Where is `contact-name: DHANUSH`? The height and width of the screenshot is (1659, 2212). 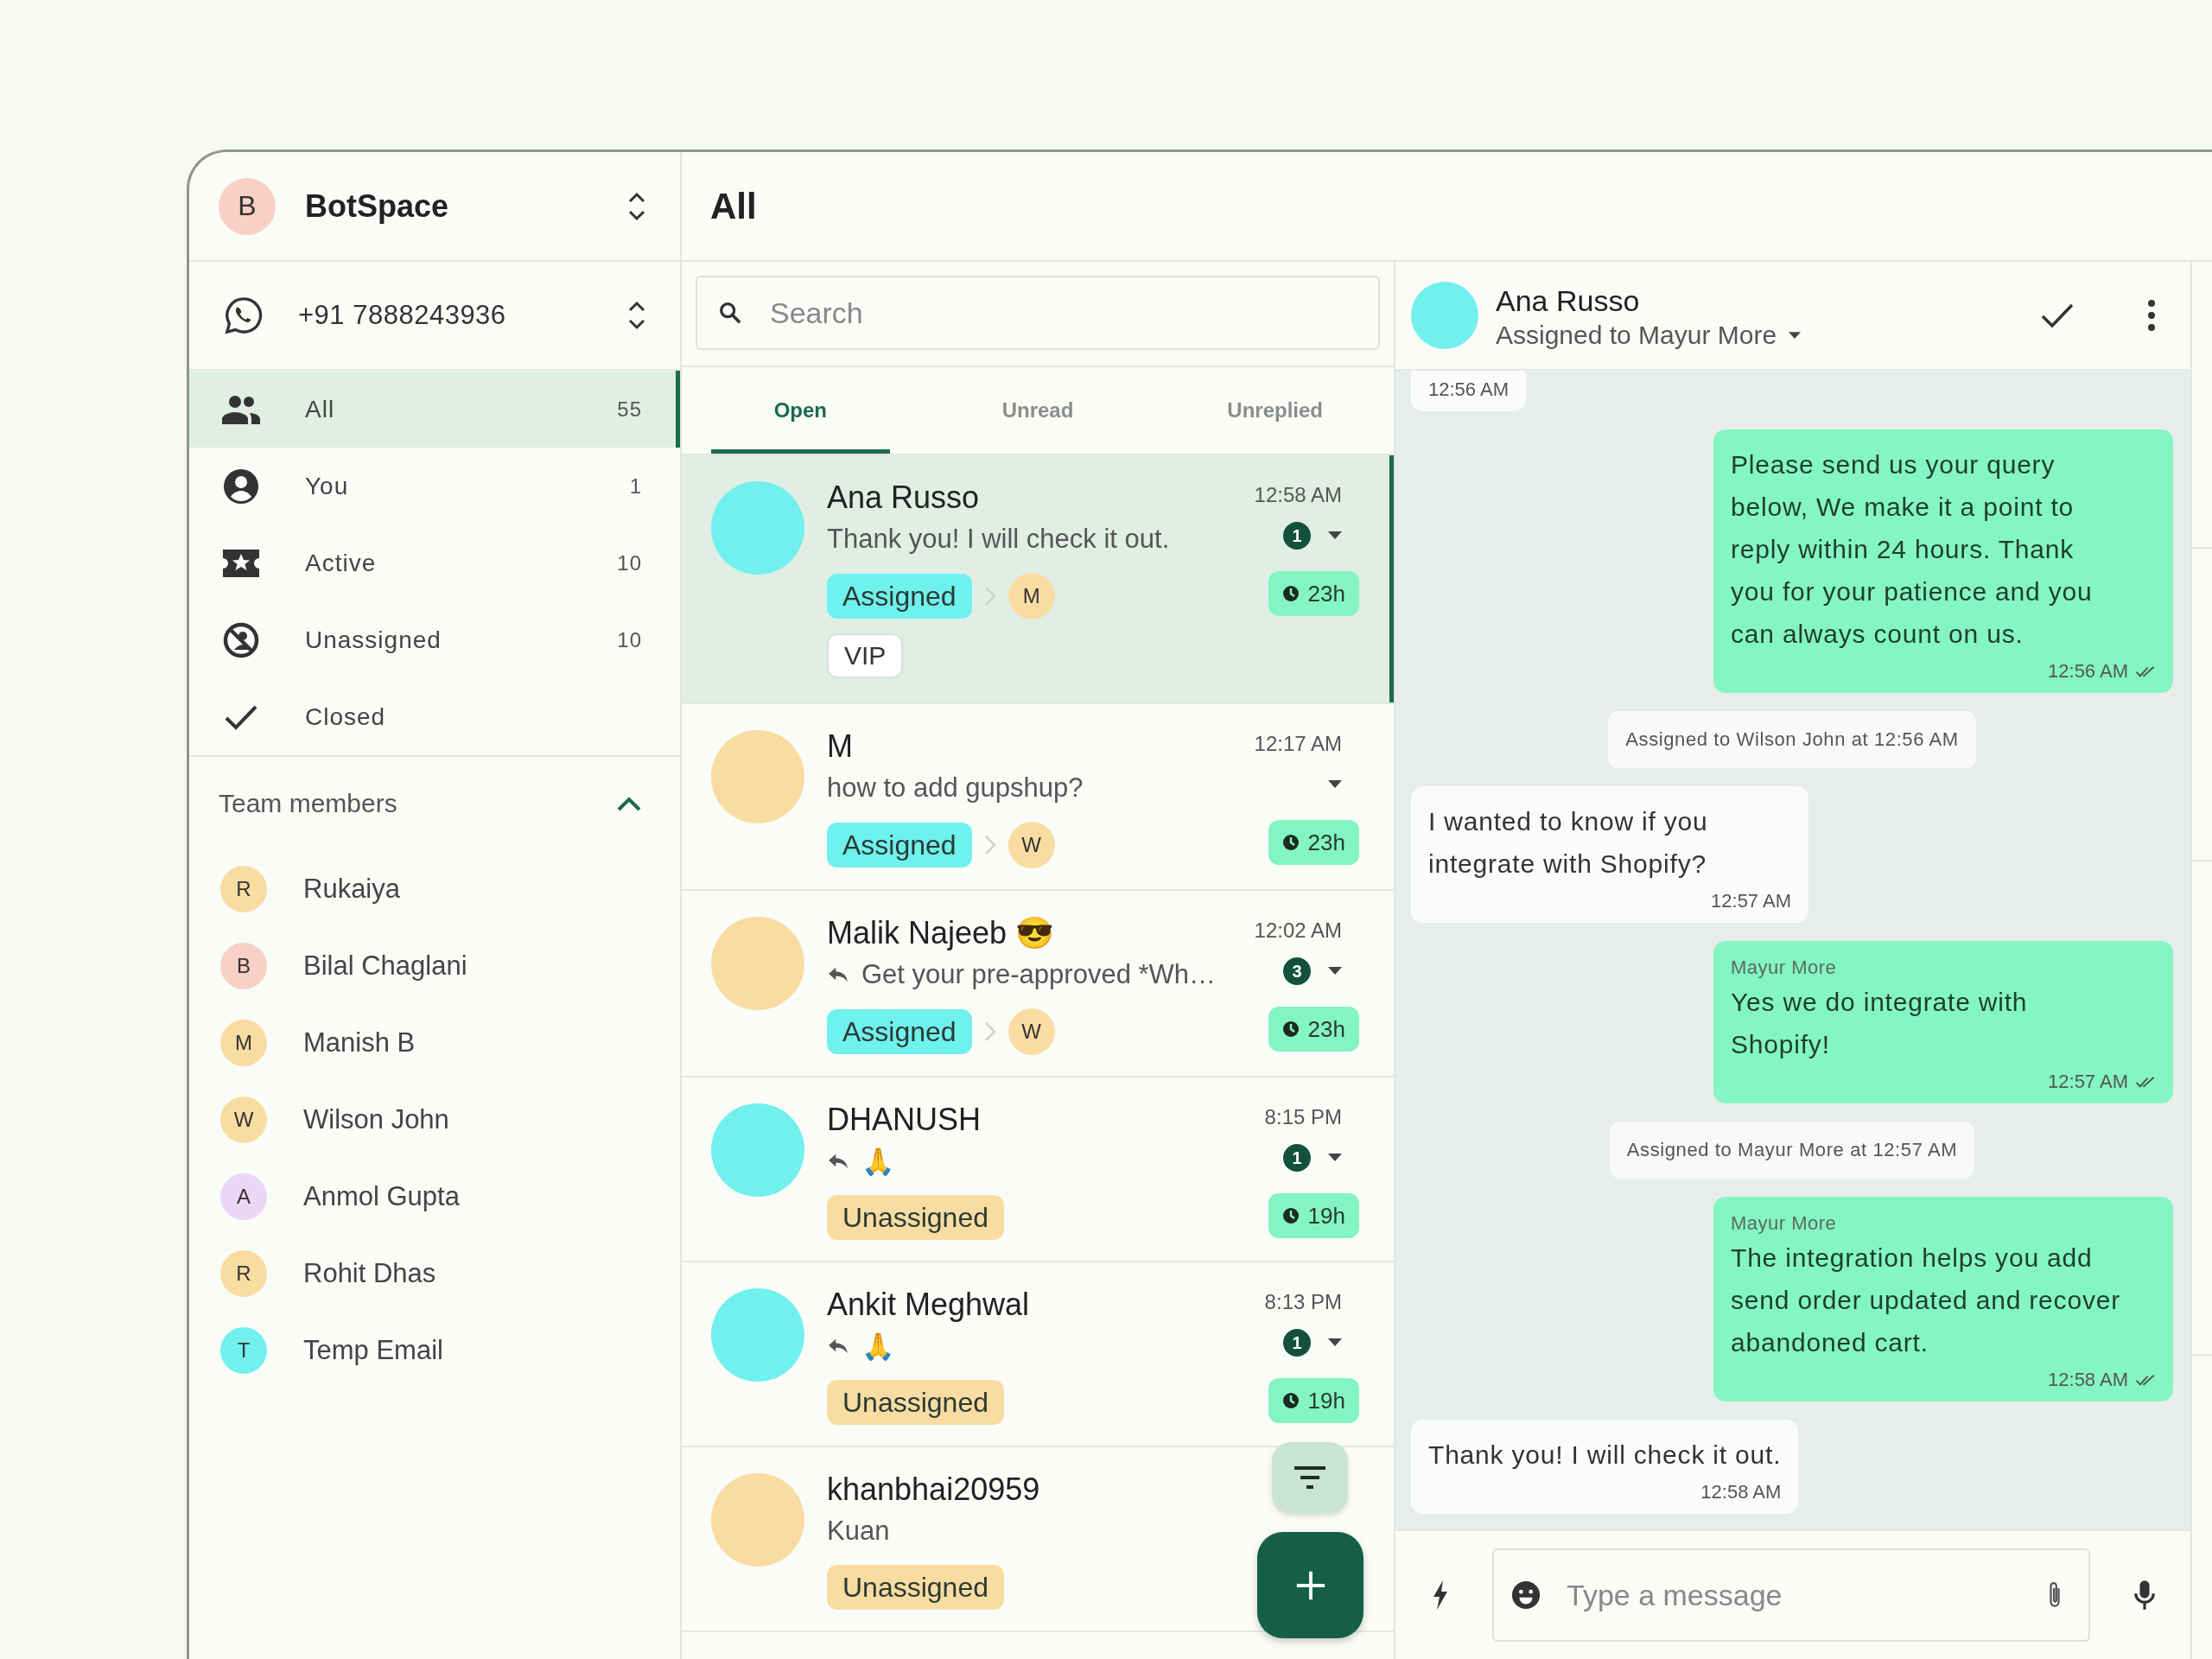
contact-name: DHANUSH is located at coordinates (905, 1120).